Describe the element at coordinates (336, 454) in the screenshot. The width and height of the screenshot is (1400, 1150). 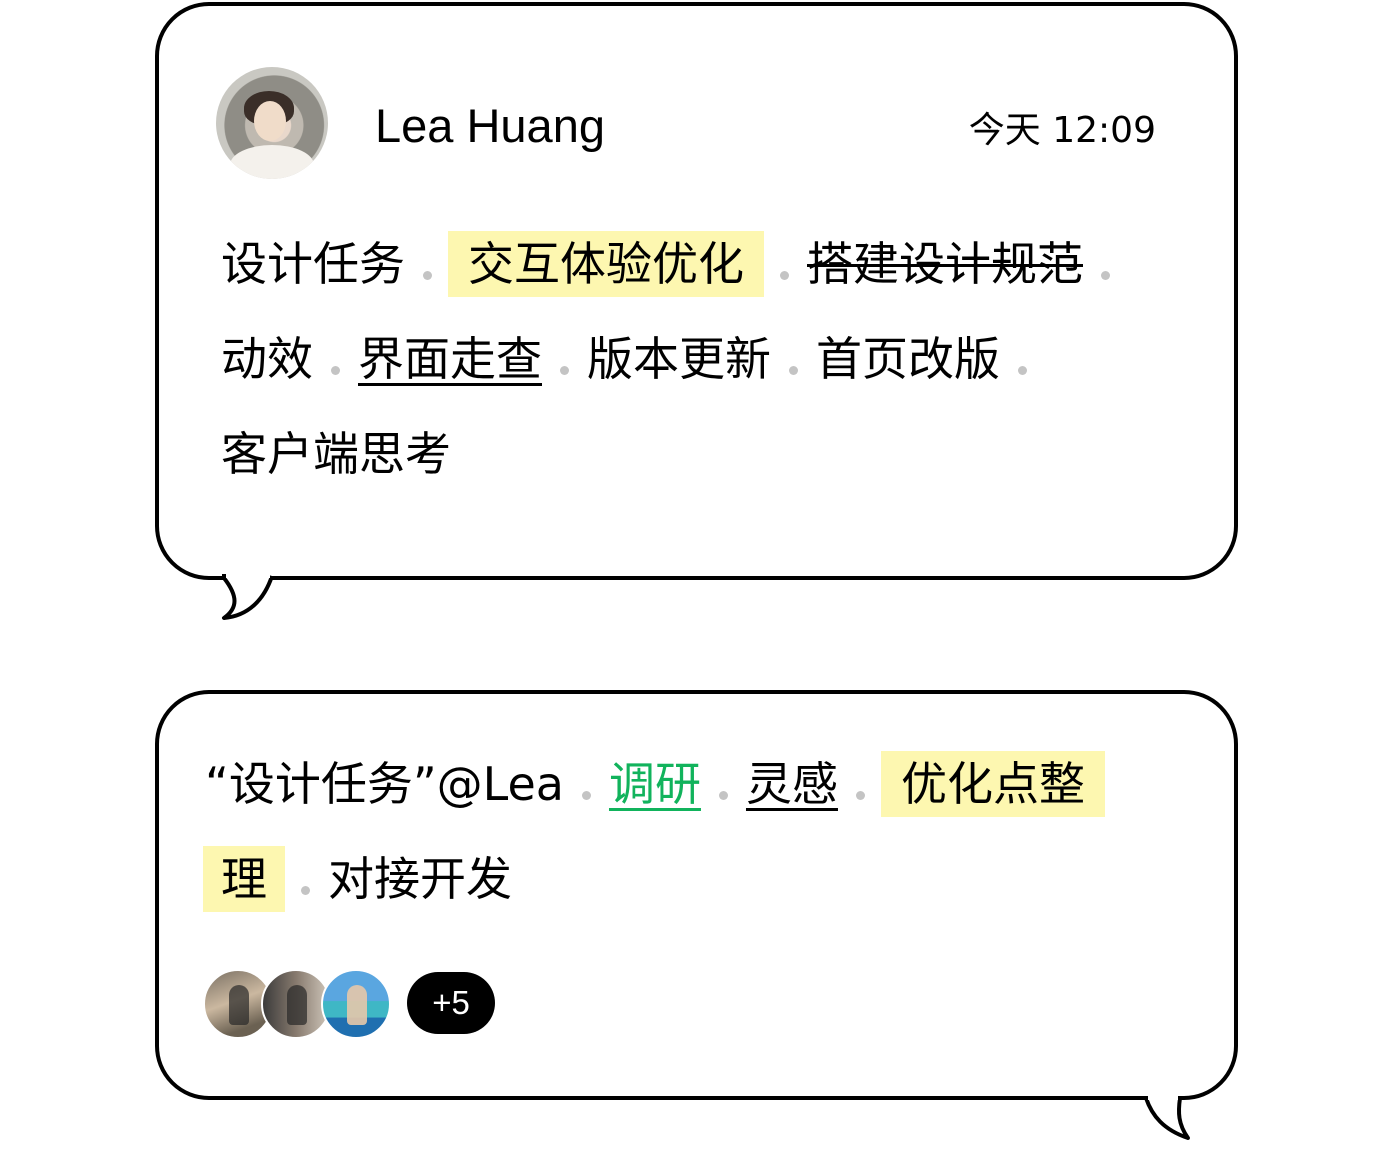
I see `tag-item: 客户端思考` at that location.